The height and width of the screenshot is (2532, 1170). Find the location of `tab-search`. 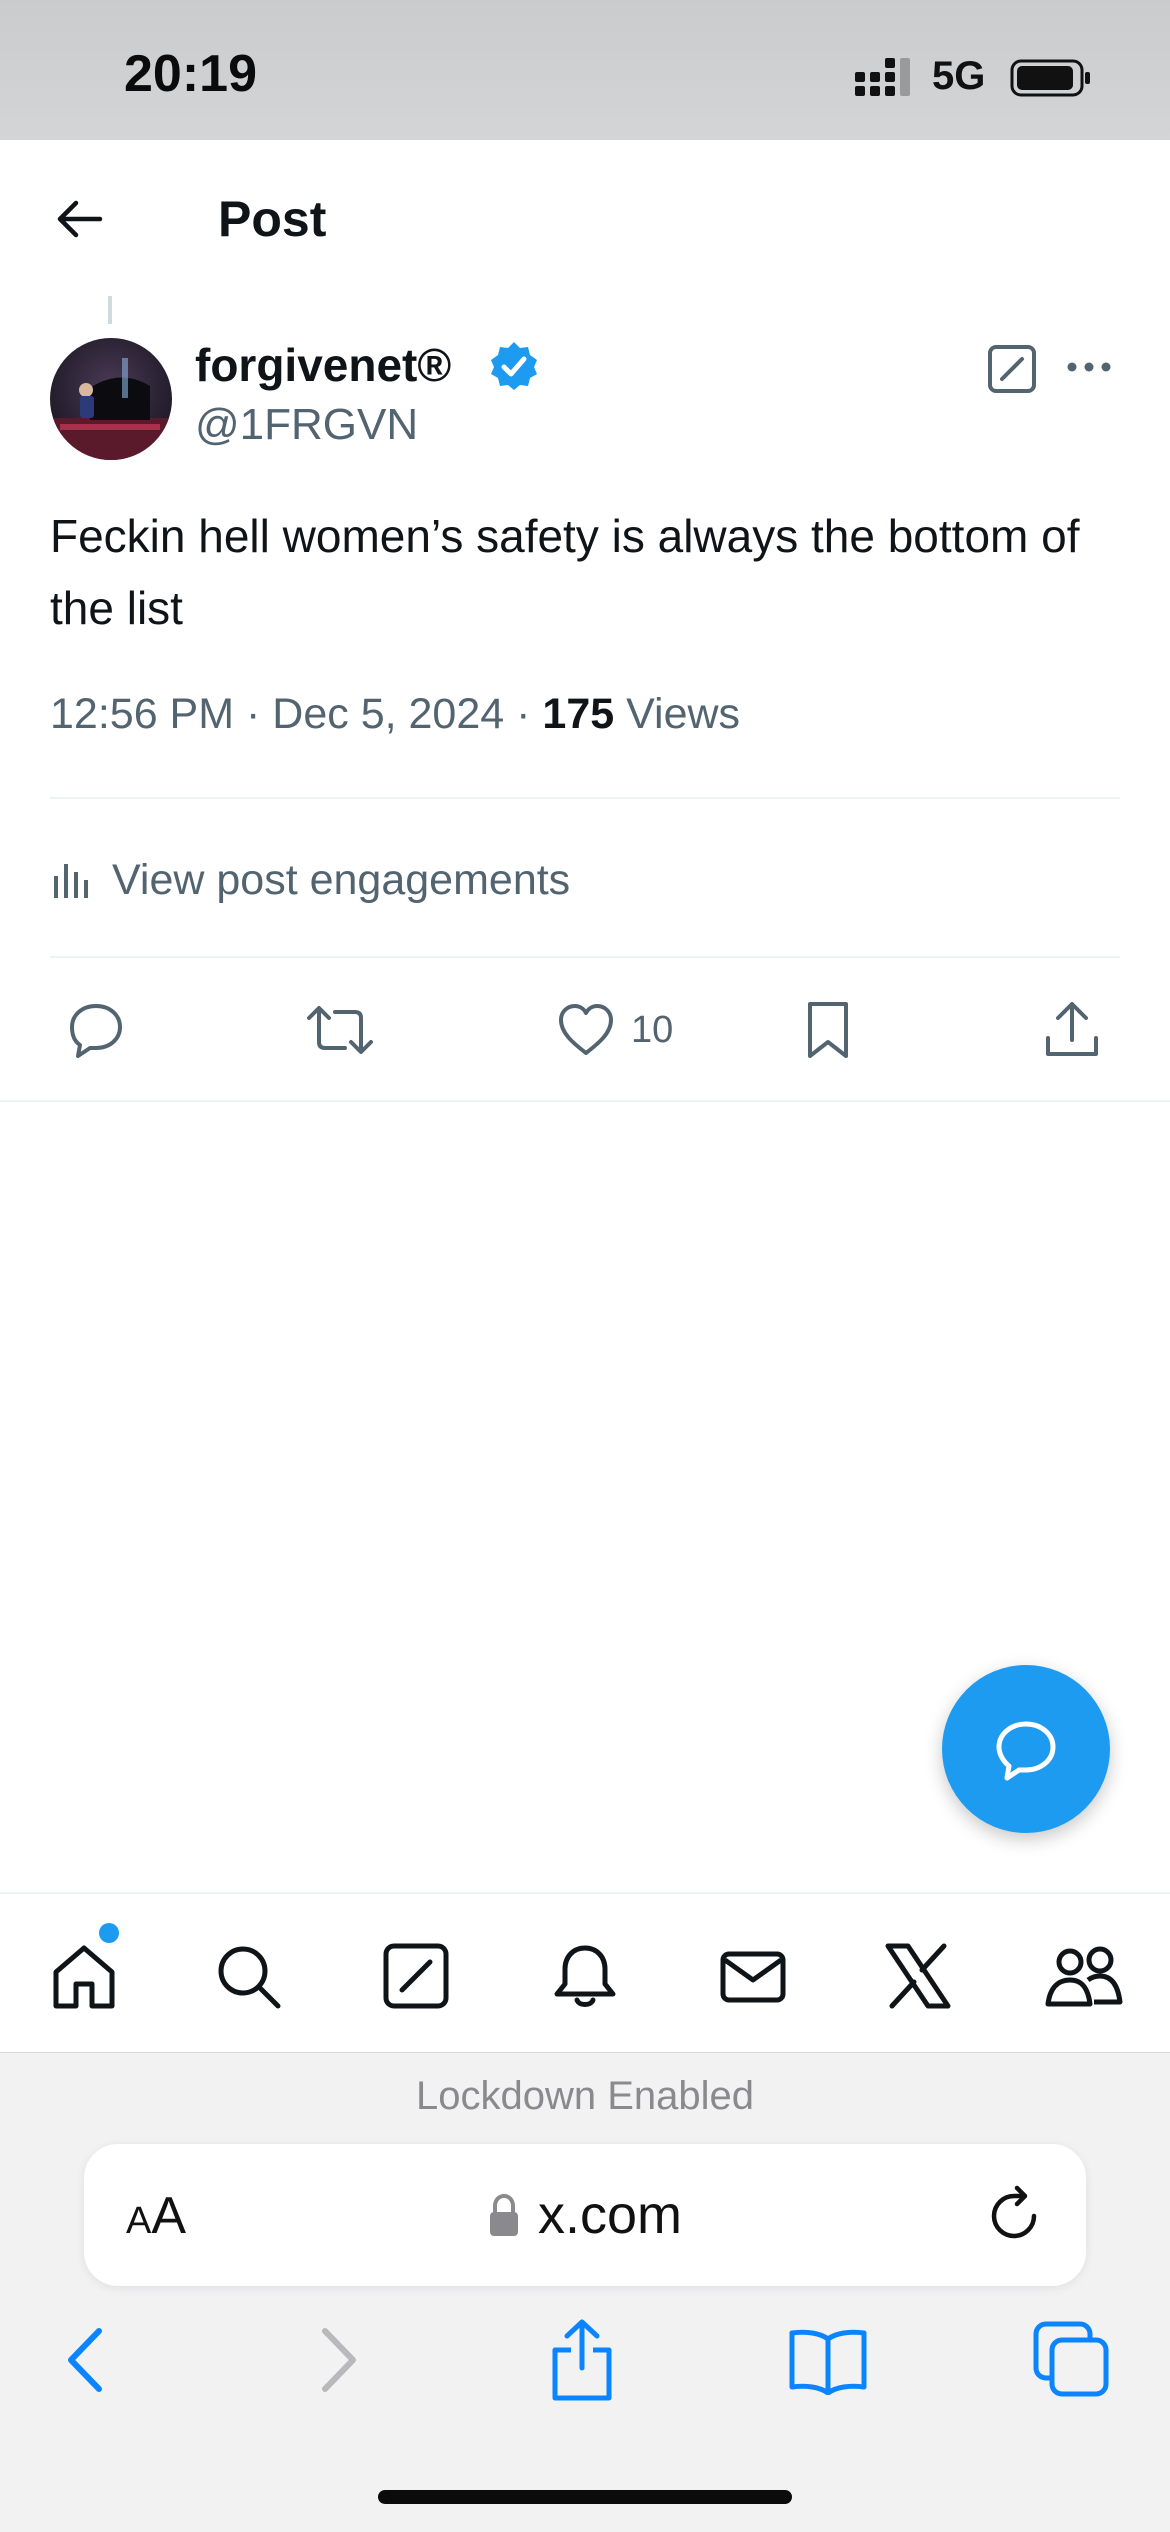

tab-search is located at coordinates (248, 1976).